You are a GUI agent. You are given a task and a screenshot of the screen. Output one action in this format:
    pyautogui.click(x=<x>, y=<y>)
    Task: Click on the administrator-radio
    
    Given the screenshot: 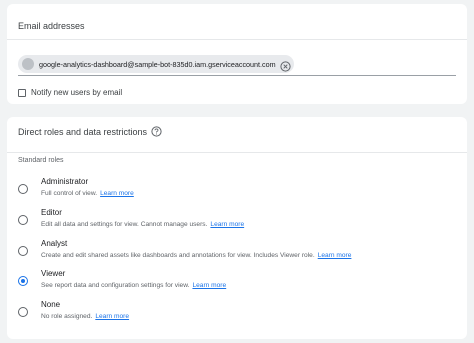 What is the action you would take?
    pyautogui.click(x=23, y=189)
    